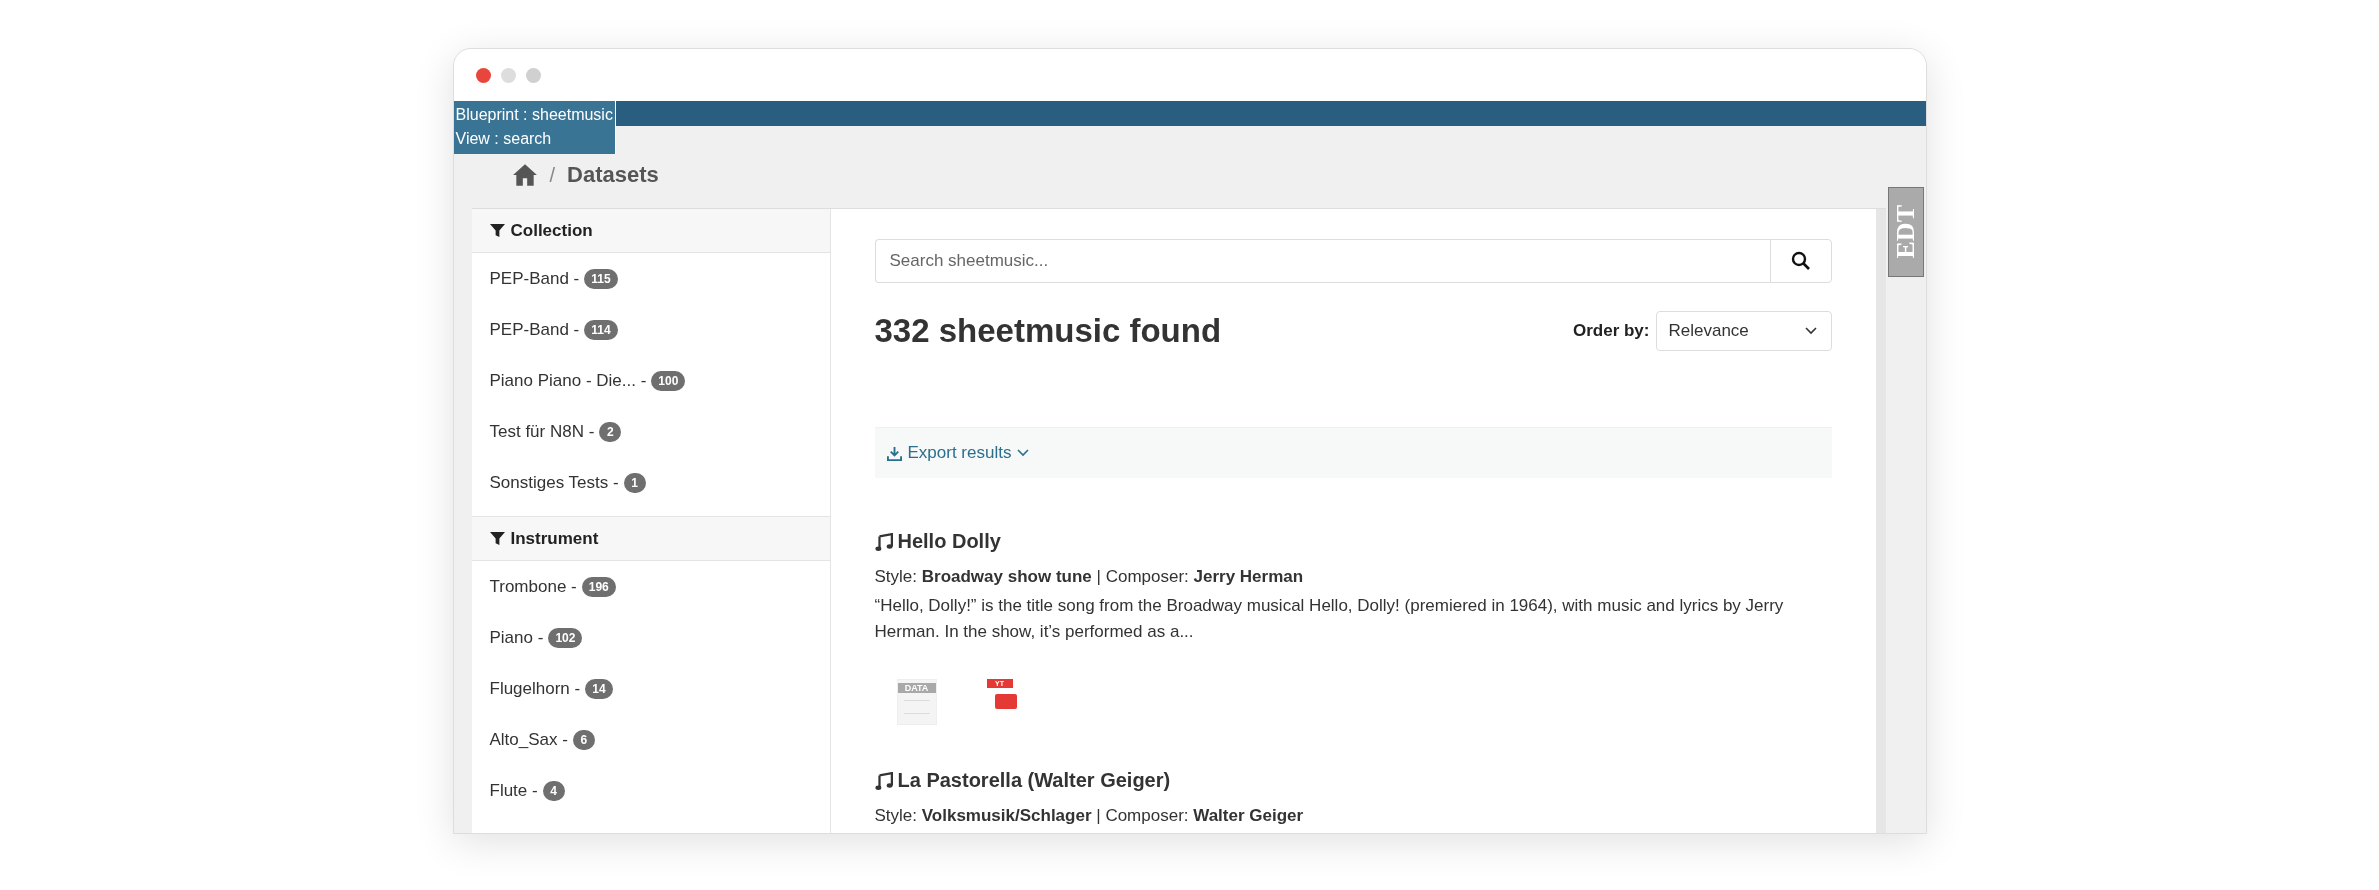  Describe the element at coordinates (598, 586) in the screenshot. I see `count-badge: 196` at that location.